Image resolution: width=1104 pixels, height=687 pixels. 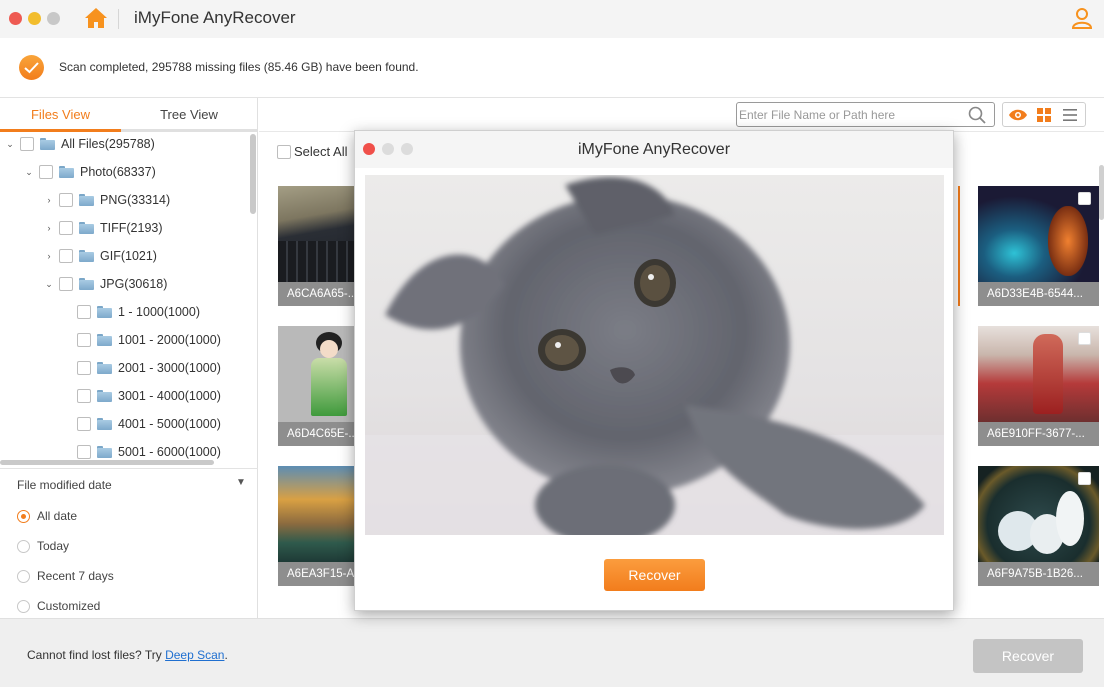 I want to click on tab-tree-view: Tree View, so click(x=189, y=115).